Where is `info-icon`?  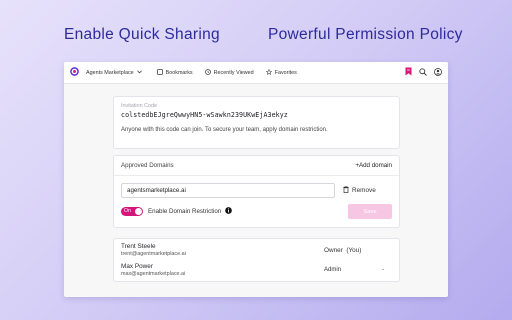 info-icon is located at coordinates (229, 211).